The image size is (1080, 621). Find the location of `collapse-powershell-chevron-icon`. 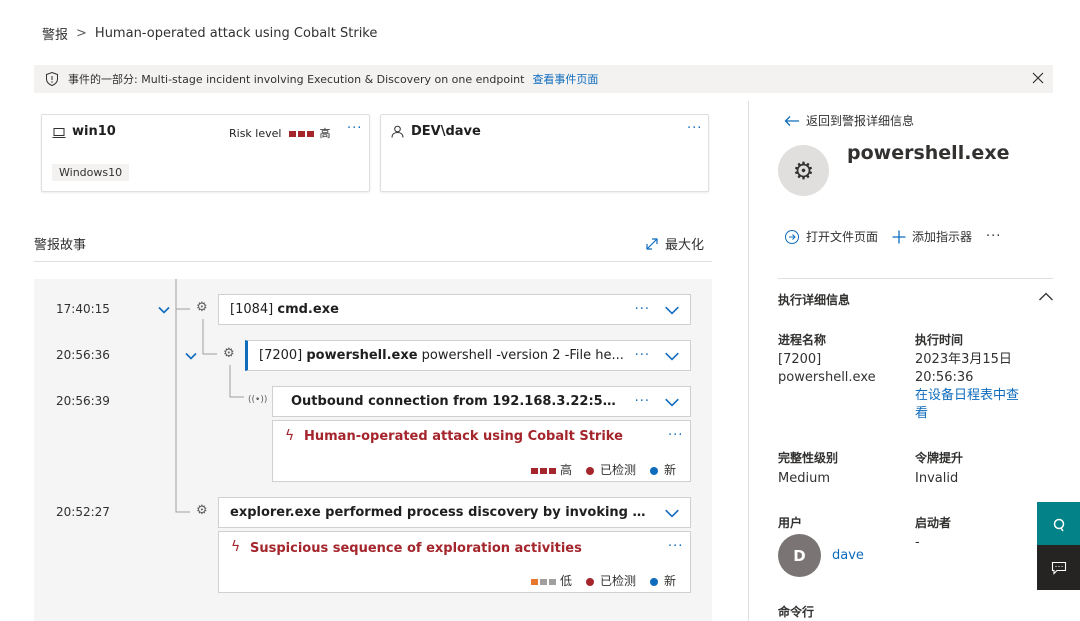

collapse-powershell-chevron-icon is located at coordinates (191, 356).